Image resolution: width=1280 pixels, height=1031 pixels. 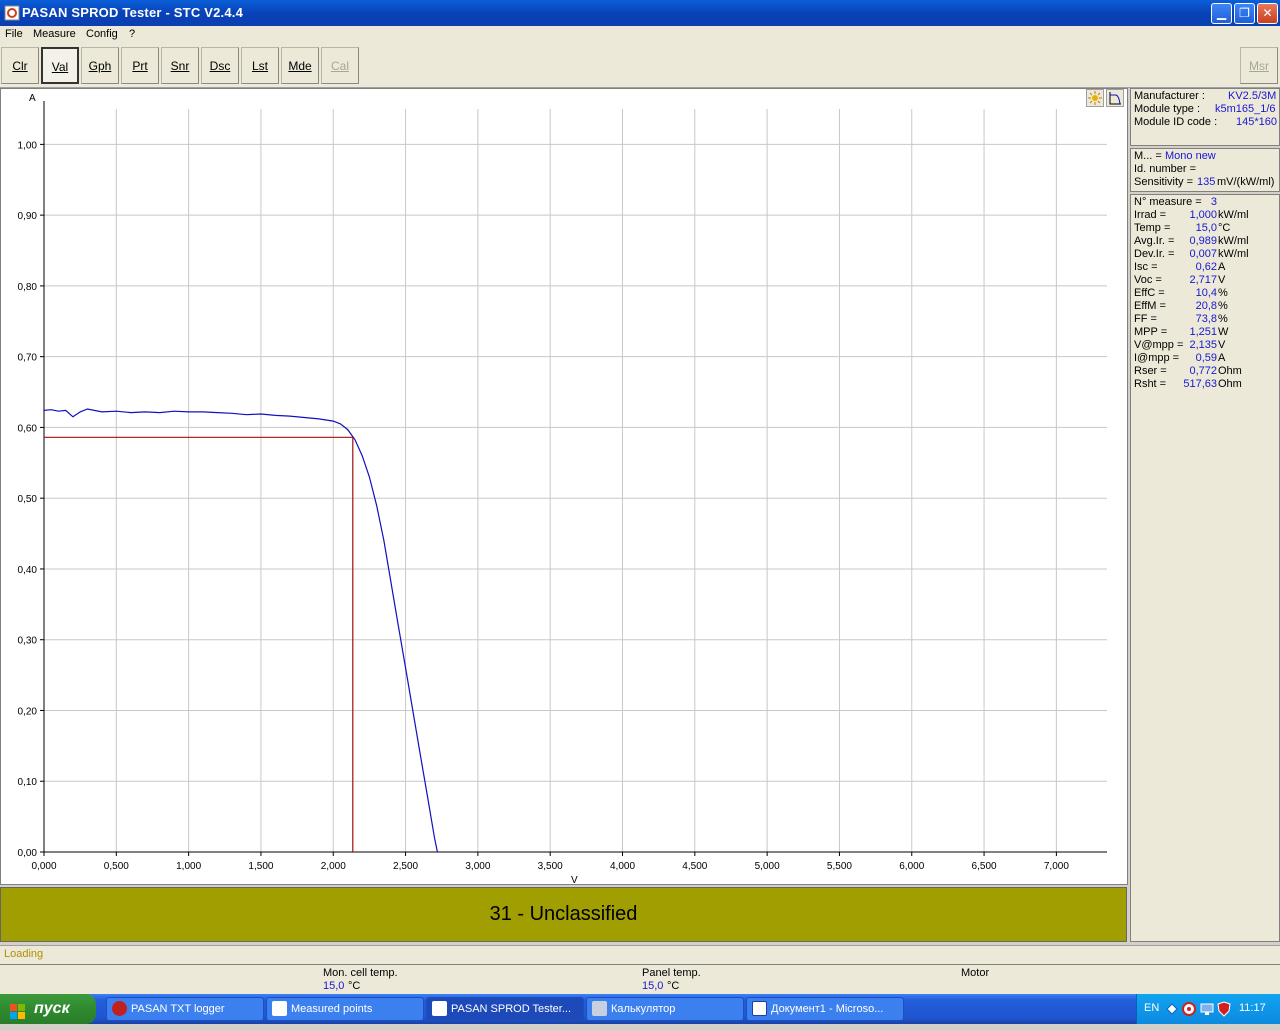 What do you see at coordinates (1252, 1008) in the screenshot?
I see `clock: 11:17` at bounding box center [1252, 1008].